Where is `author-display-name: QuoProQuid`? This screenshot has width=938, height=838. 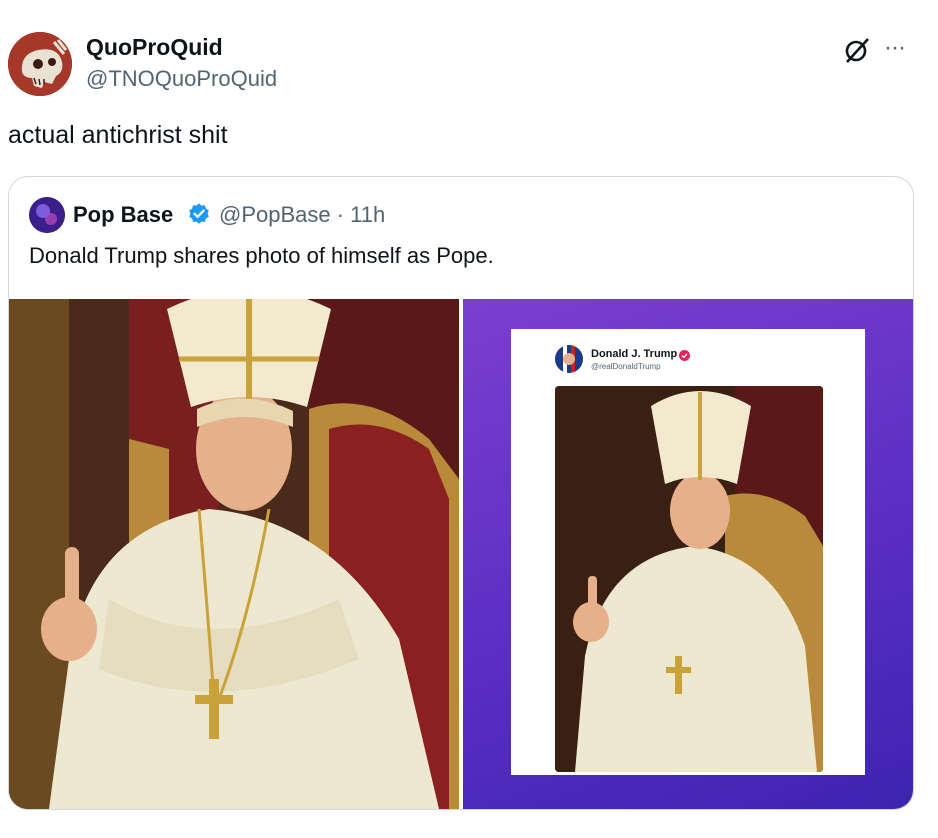
author-display-name: QuoProQuid is located at coordinates (154, 47).